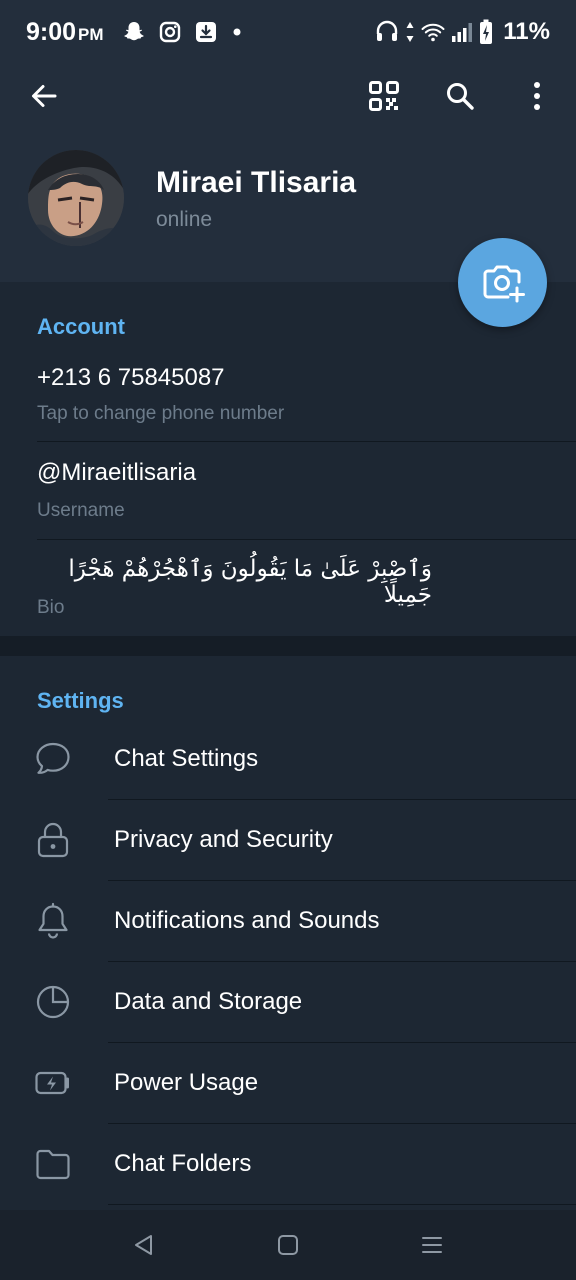  Describe the element at coordinates (526, 31) in the screenshot. I see `battery-percentage: 11%` at that location.